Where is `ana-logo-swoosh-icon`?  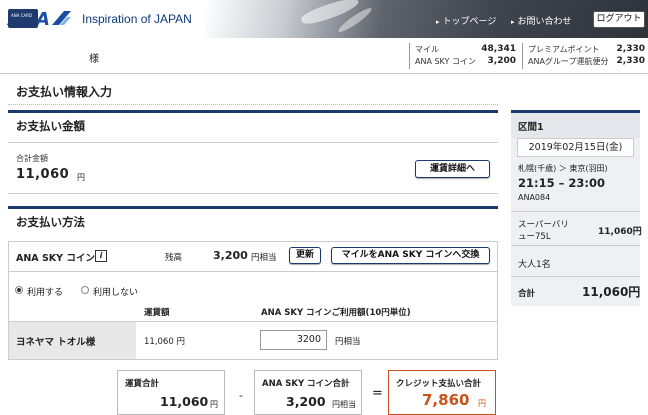
ana-logo-swoosh-icon is located at coordinates (61, 18).